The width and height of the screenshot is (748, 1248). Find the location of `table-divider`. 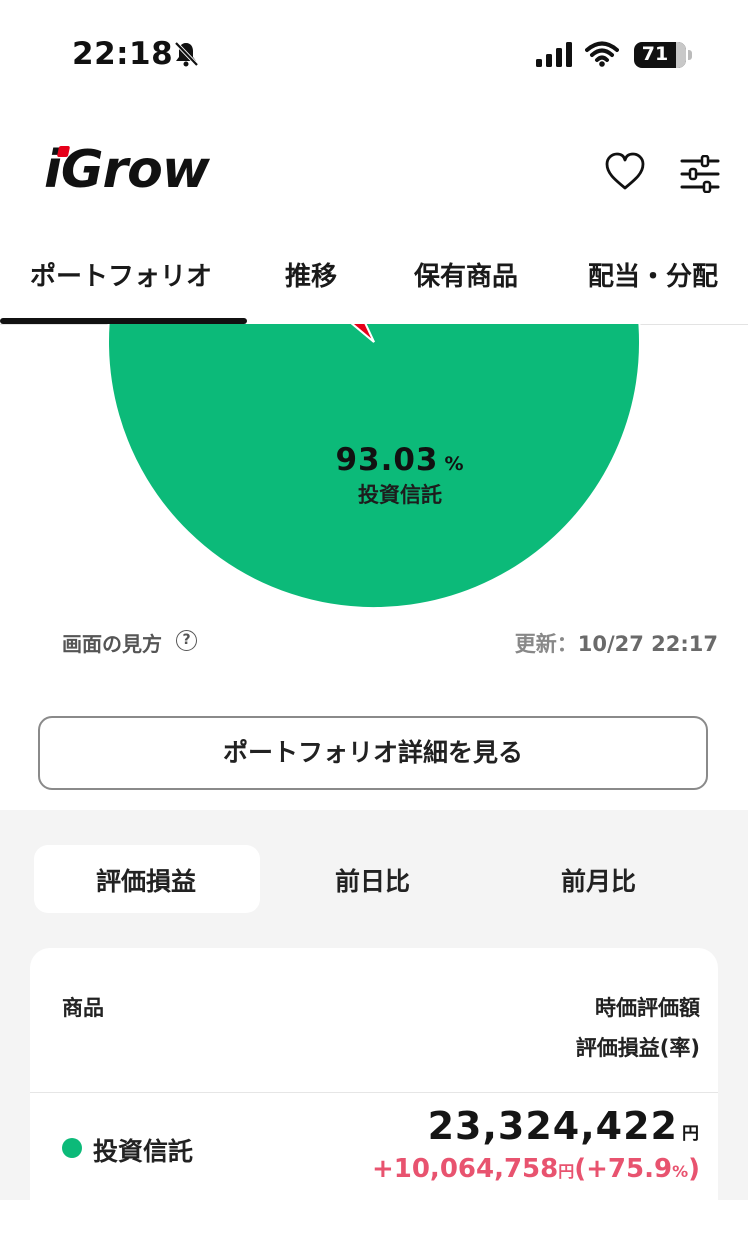

table-divider is located at coordinates (374, 1092).